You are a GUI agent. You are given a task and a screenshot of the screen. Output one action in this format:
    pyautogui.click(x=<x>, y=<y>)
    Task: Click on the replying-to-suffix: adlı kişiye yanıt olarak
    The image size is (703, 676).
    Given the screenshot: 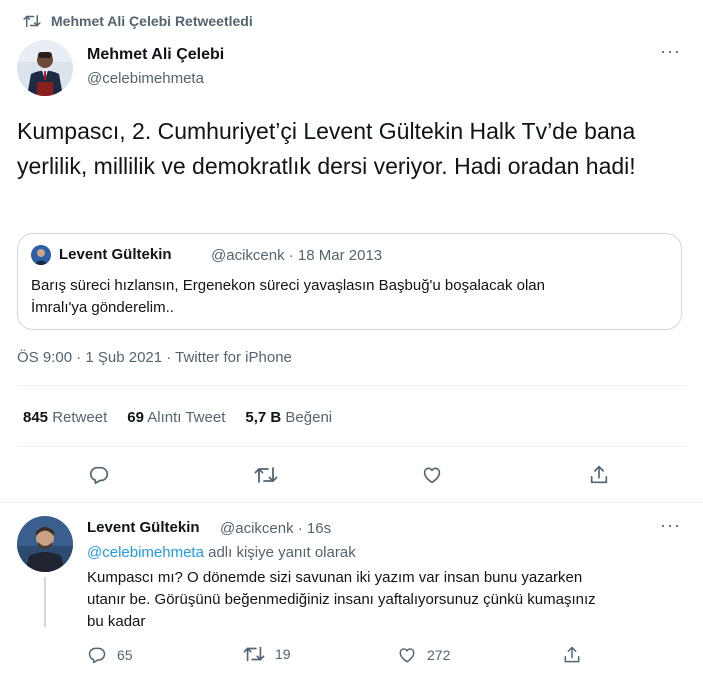 What is the action you would take?
    pyautogui.click(x=279, y=552)
    